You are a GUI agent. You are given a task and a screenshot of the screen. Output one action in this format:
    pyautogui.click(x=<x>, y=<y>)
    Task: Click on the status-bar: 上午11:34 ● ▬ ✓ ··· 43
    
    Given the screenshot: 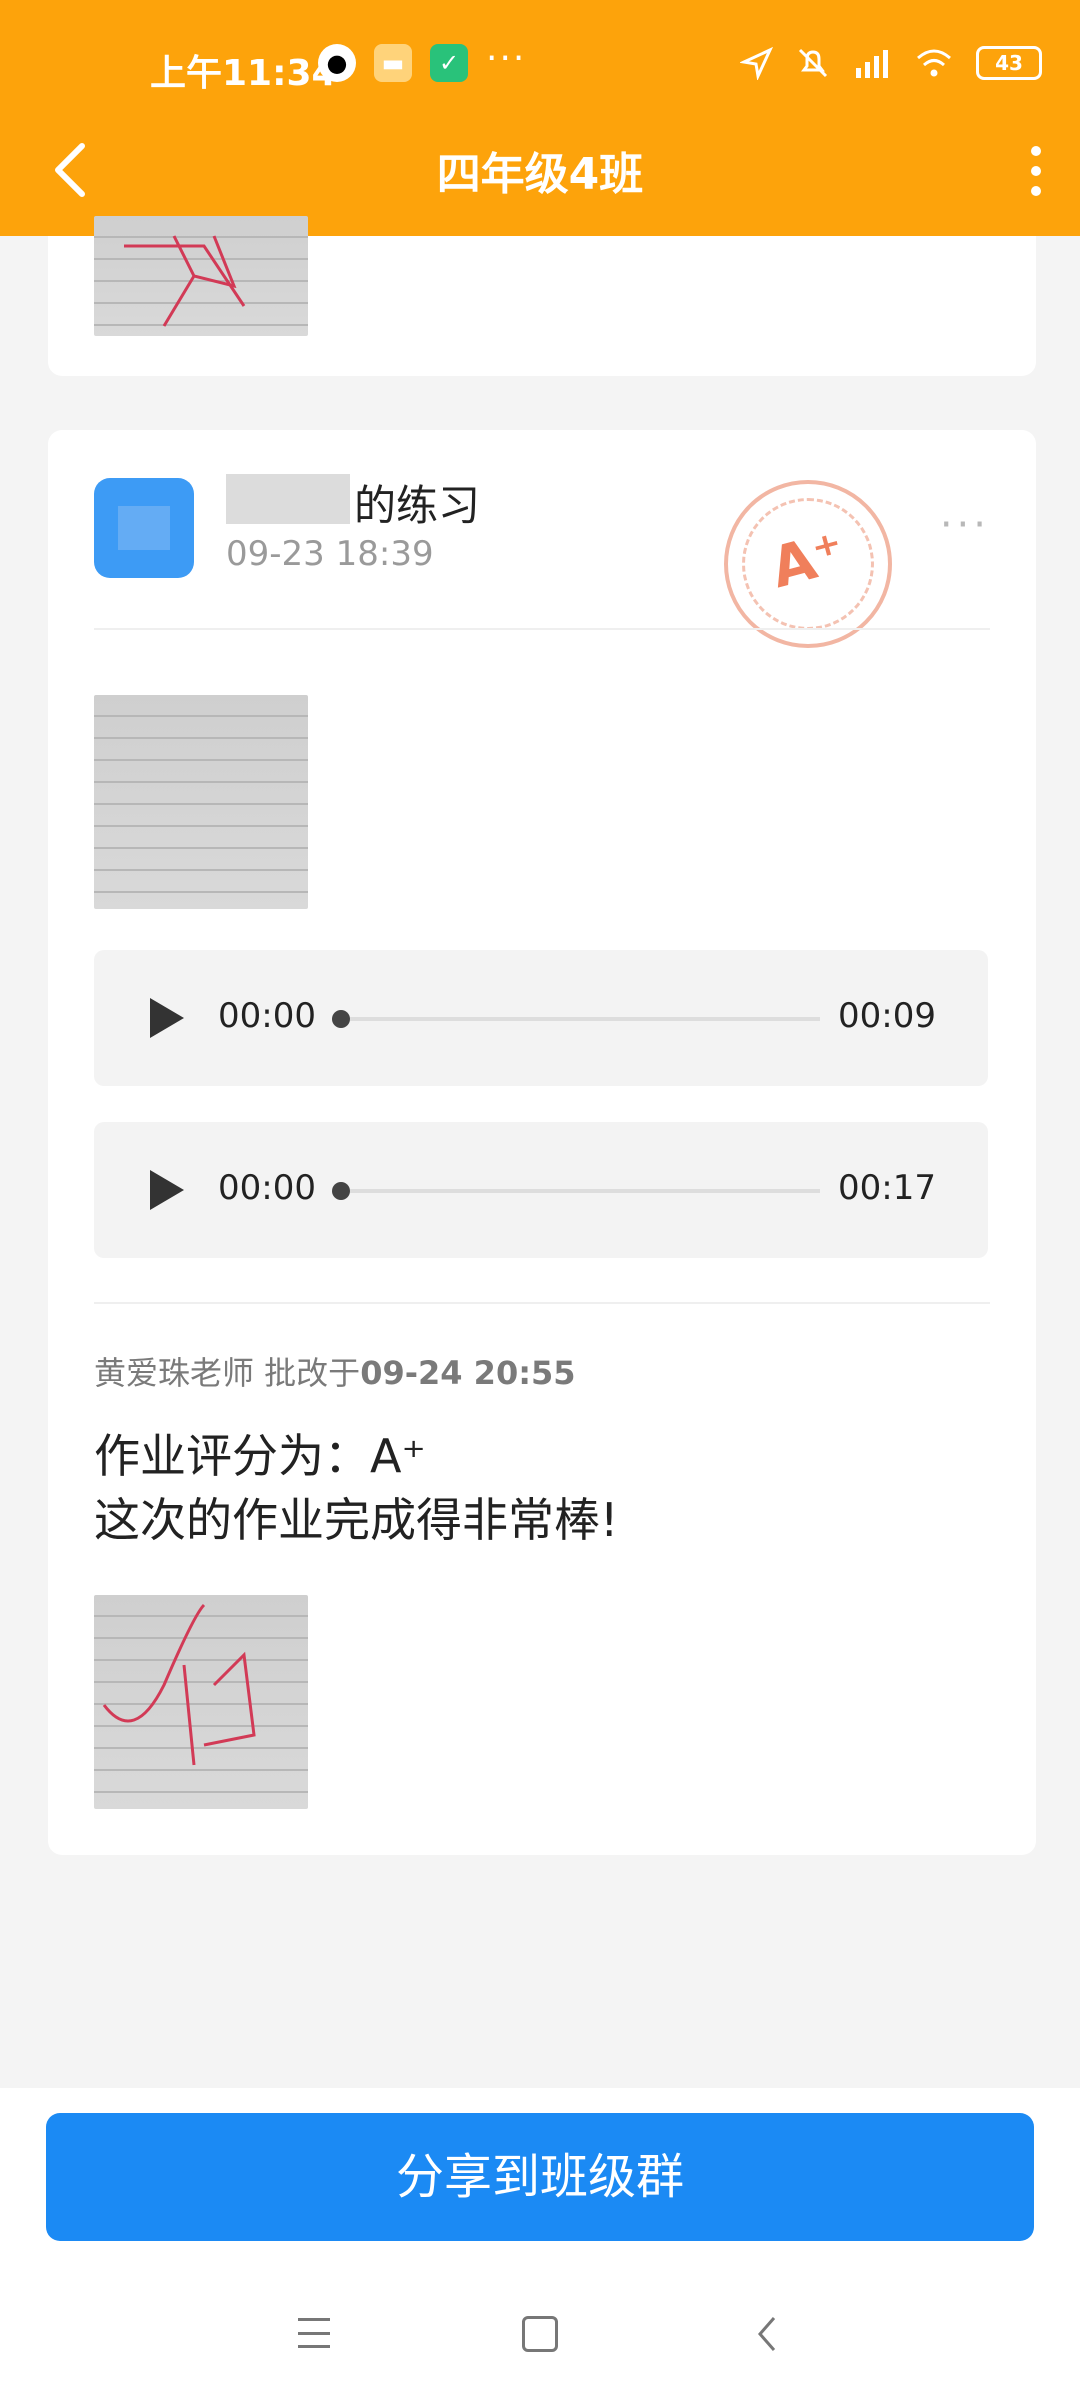 What is the action you would take?
    pyautogui.click(x=540, y=67)
    